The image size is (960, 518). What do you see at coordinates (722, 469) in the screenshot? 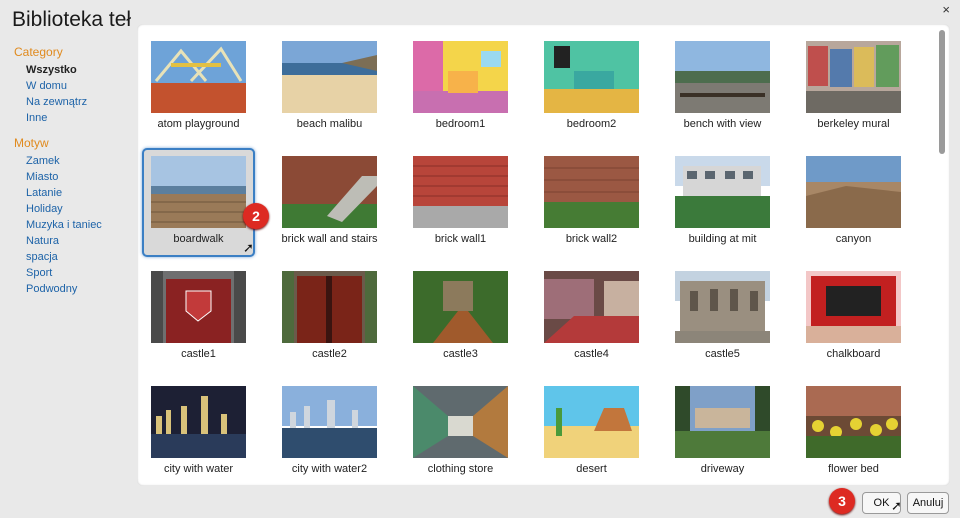
I see `backdrop-label: driveway` at bounding box center [722, 469].